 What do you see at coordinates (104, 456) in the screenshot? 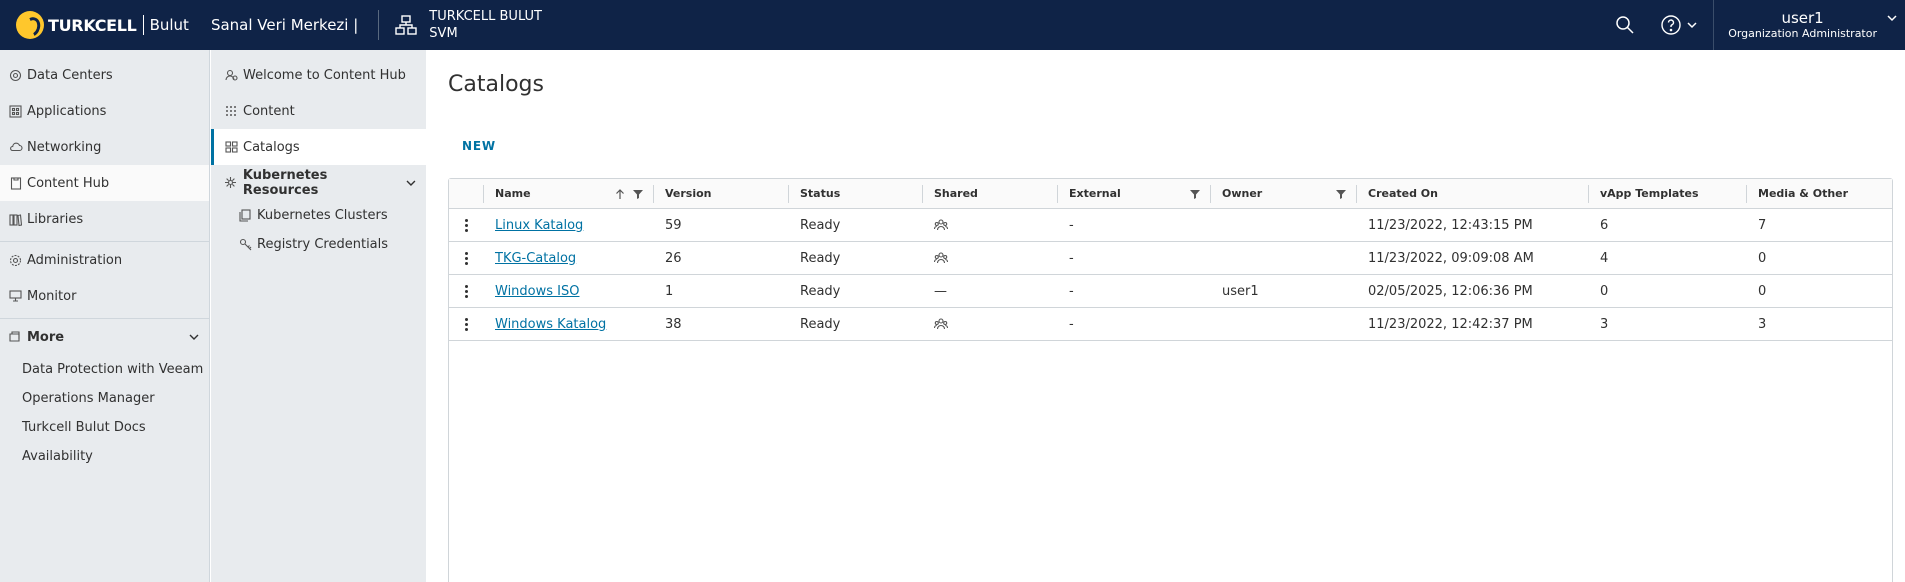
I see `nav-sub-availability: Availability` at bounding box center [104, 456].